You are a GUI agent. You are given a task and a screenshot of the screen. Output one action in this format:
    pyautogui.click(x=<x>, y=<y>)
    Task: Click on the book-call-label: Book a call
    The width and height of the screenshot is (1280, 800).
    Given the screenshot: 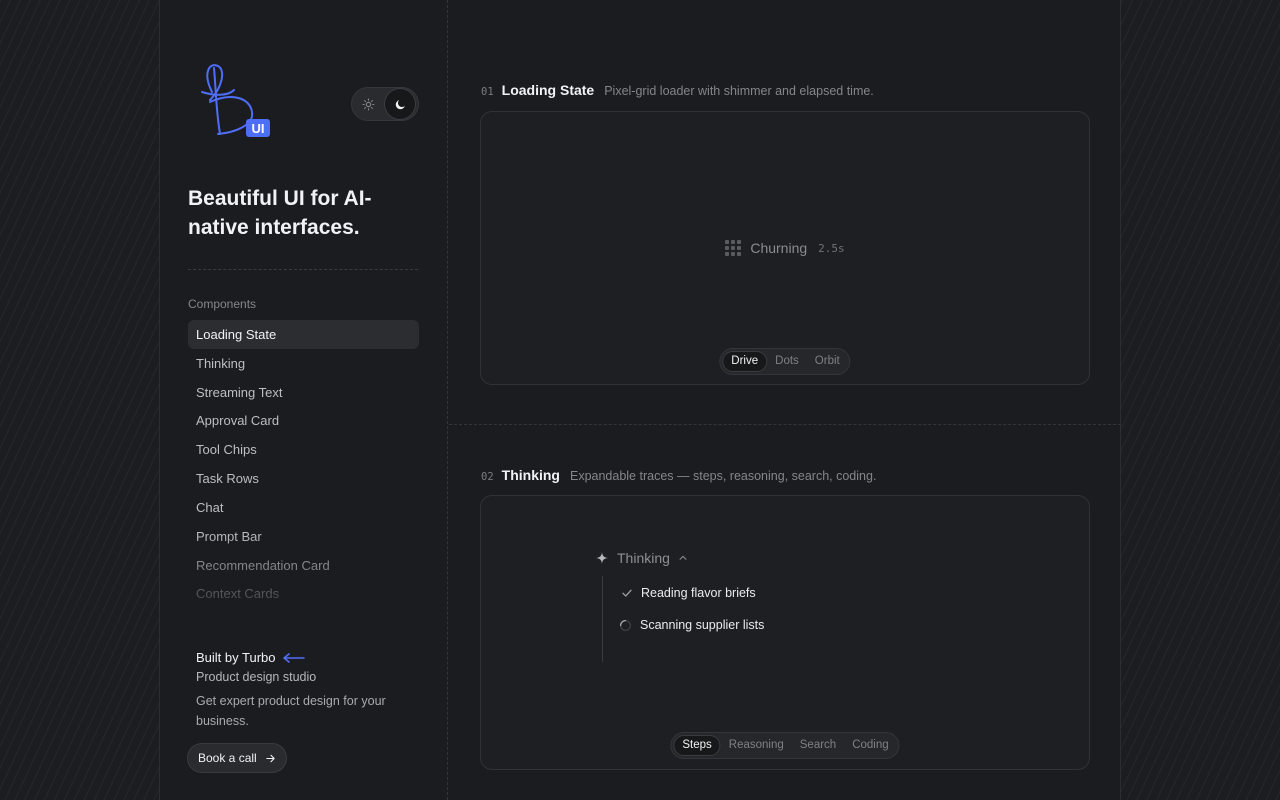 What is the action you would take?
    pyautogui.click(x=227, y=758)
    